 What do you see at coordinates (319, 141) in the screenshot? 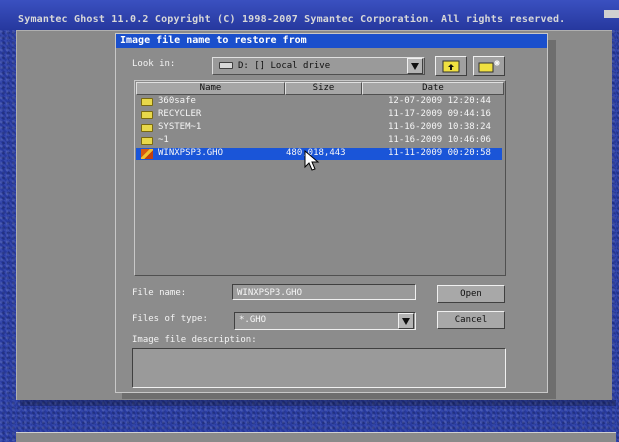
I see `list-item: ~1 11-16-2009 10:46:06` at bounding box center [319, 141].